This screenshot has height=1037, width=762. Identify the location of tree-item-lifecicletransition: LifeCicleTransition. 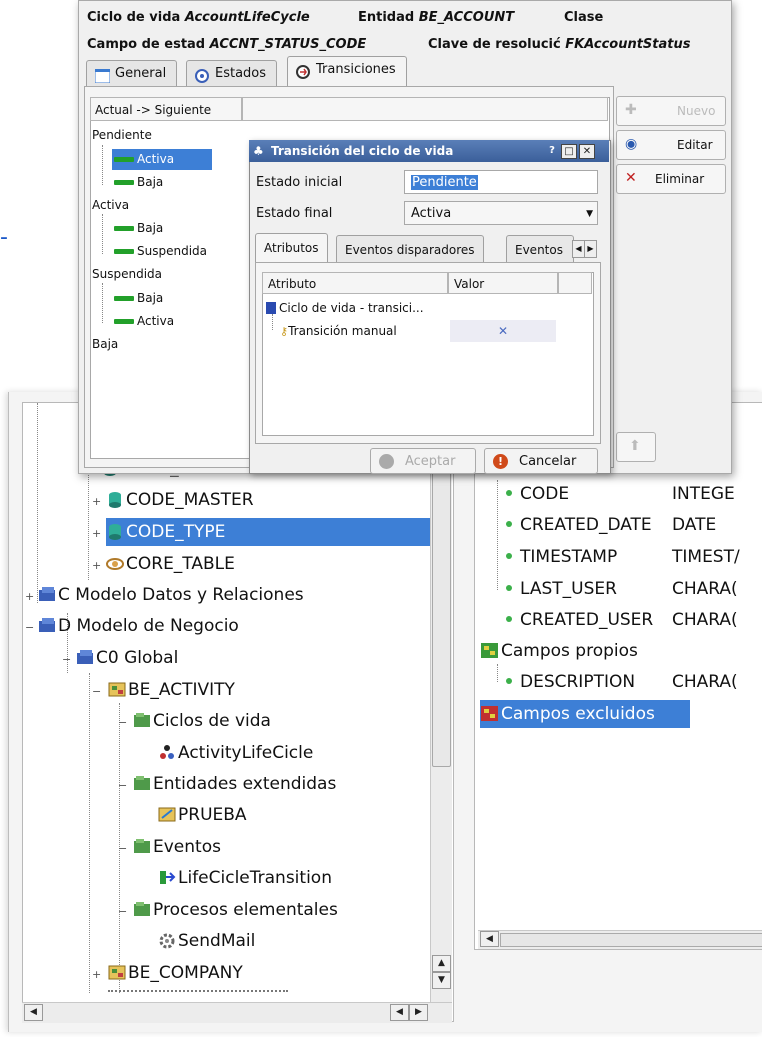
(245, 878).